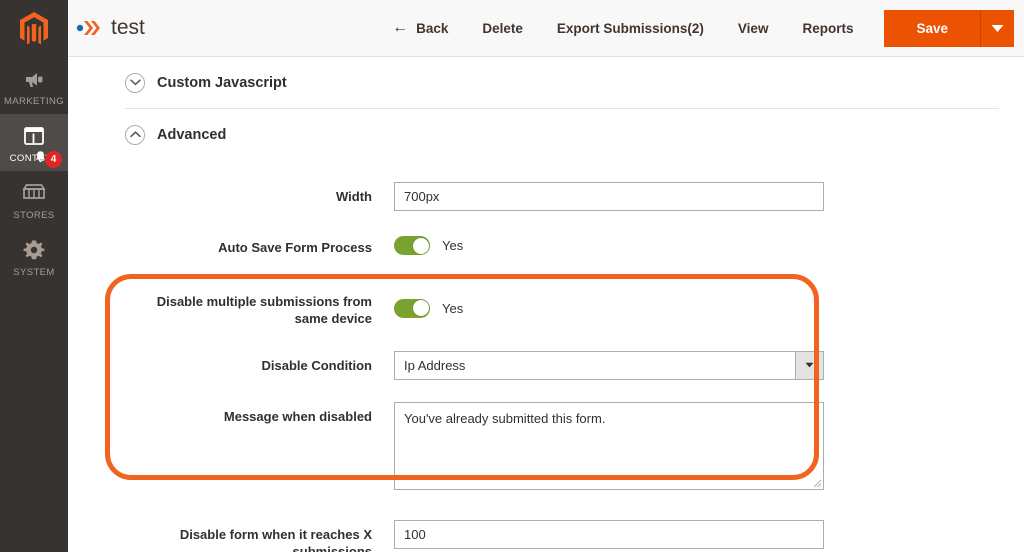  I want to click on disable-condition-select: Ip Address, so click(609, 365).